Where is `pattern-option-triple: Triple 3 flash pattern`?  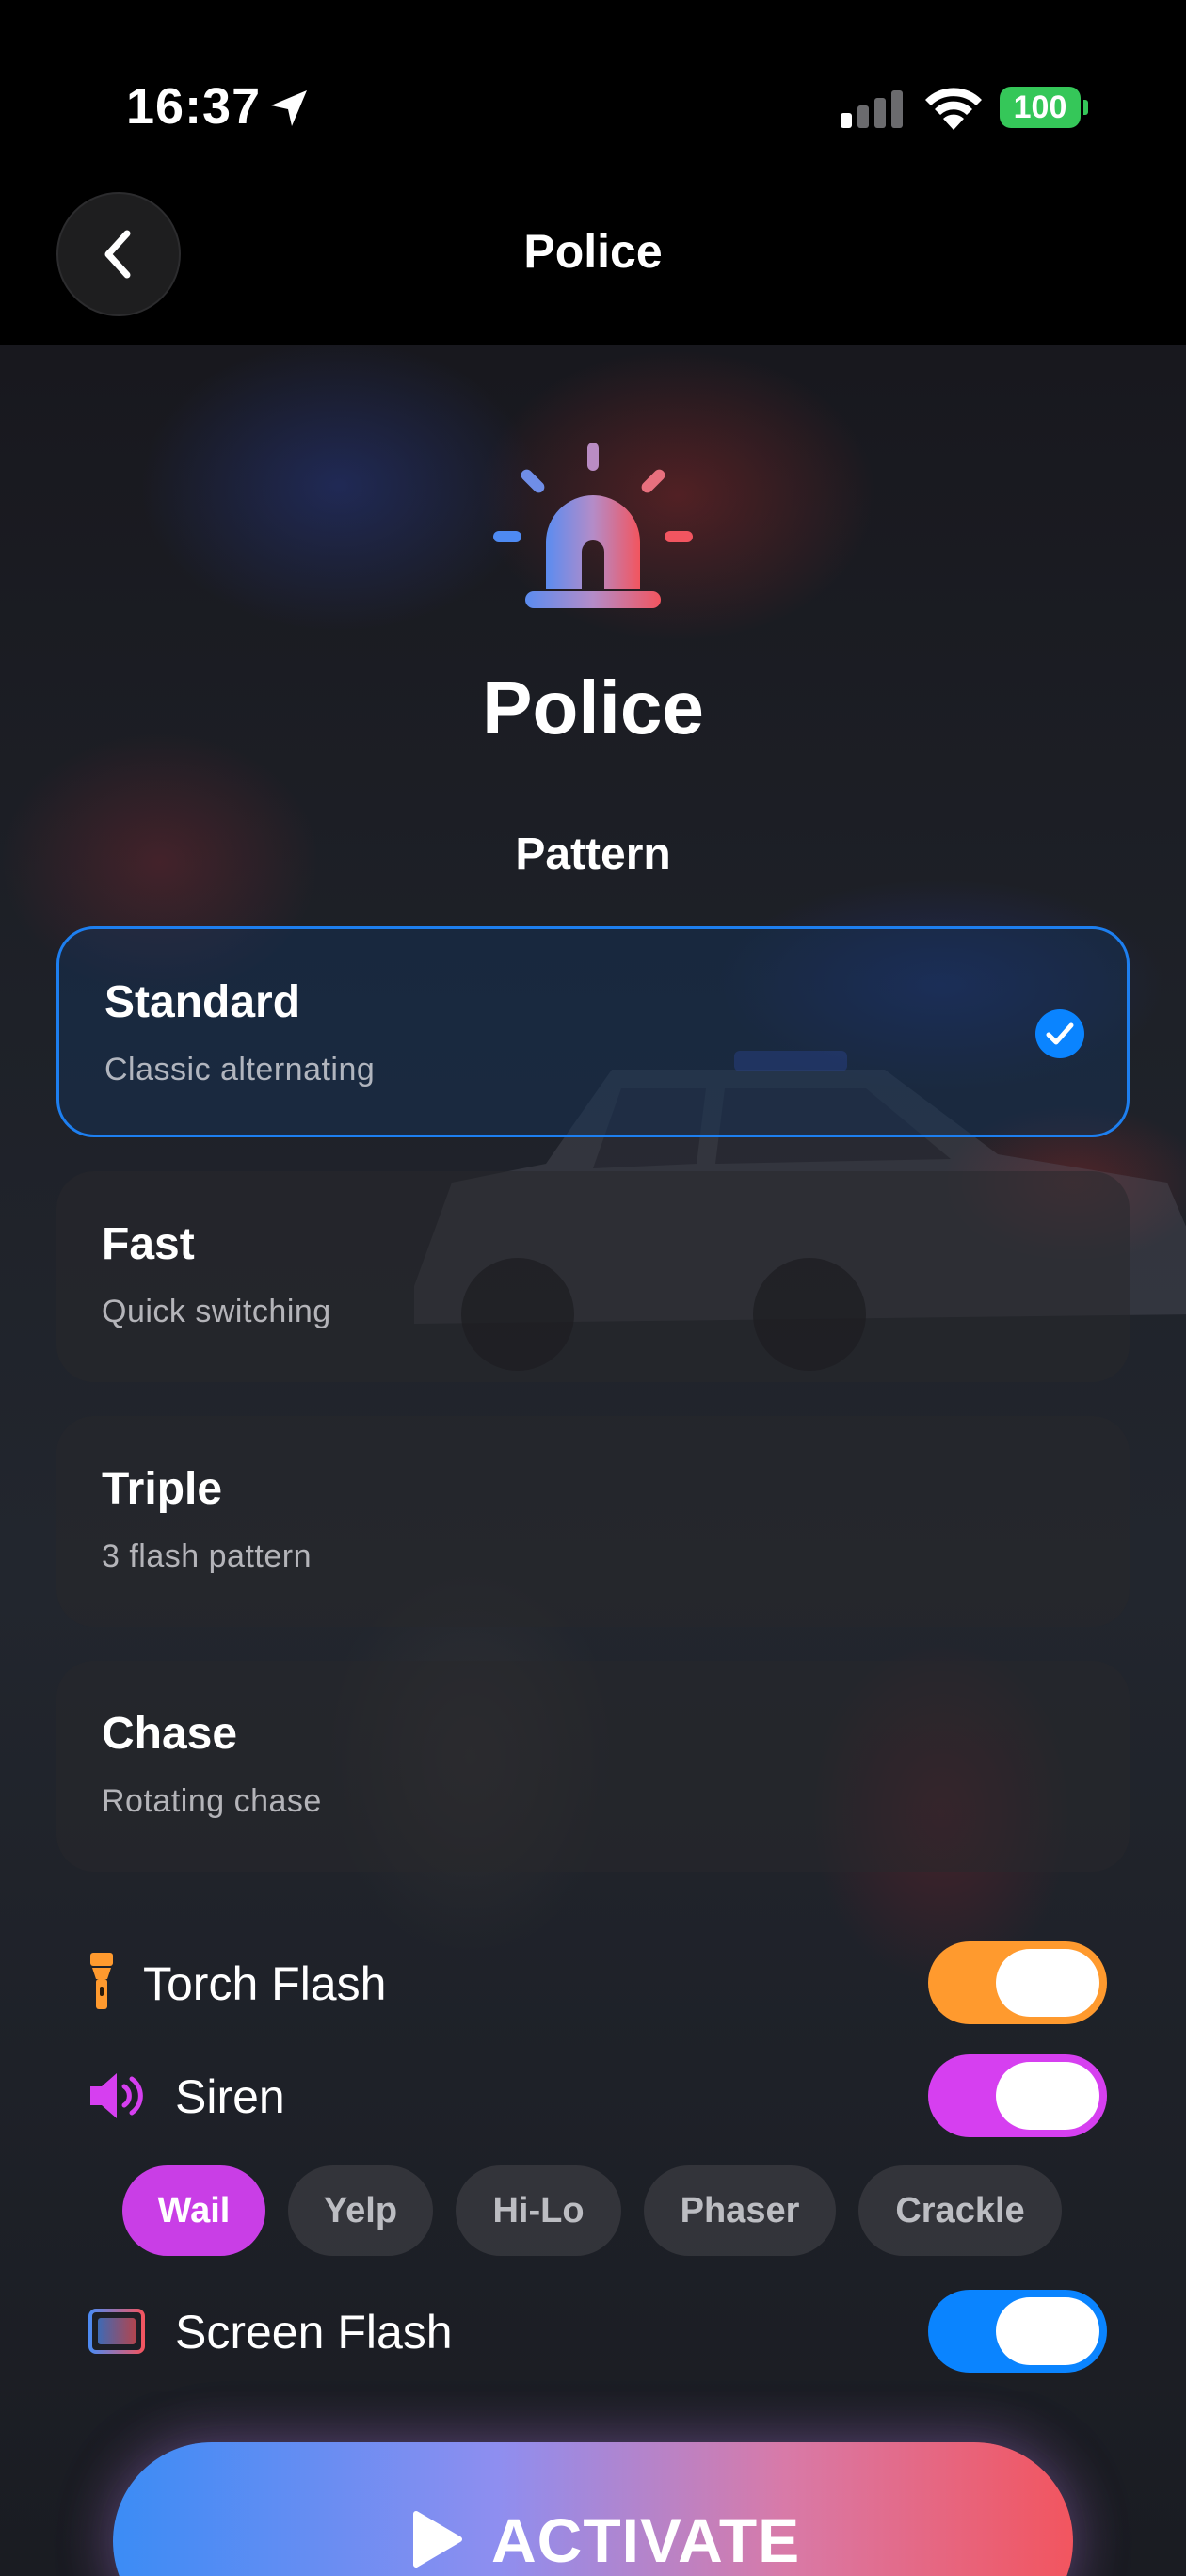 pattern-option-triple: Triple 3 flash pattern is located at coordinates (593, 1521).